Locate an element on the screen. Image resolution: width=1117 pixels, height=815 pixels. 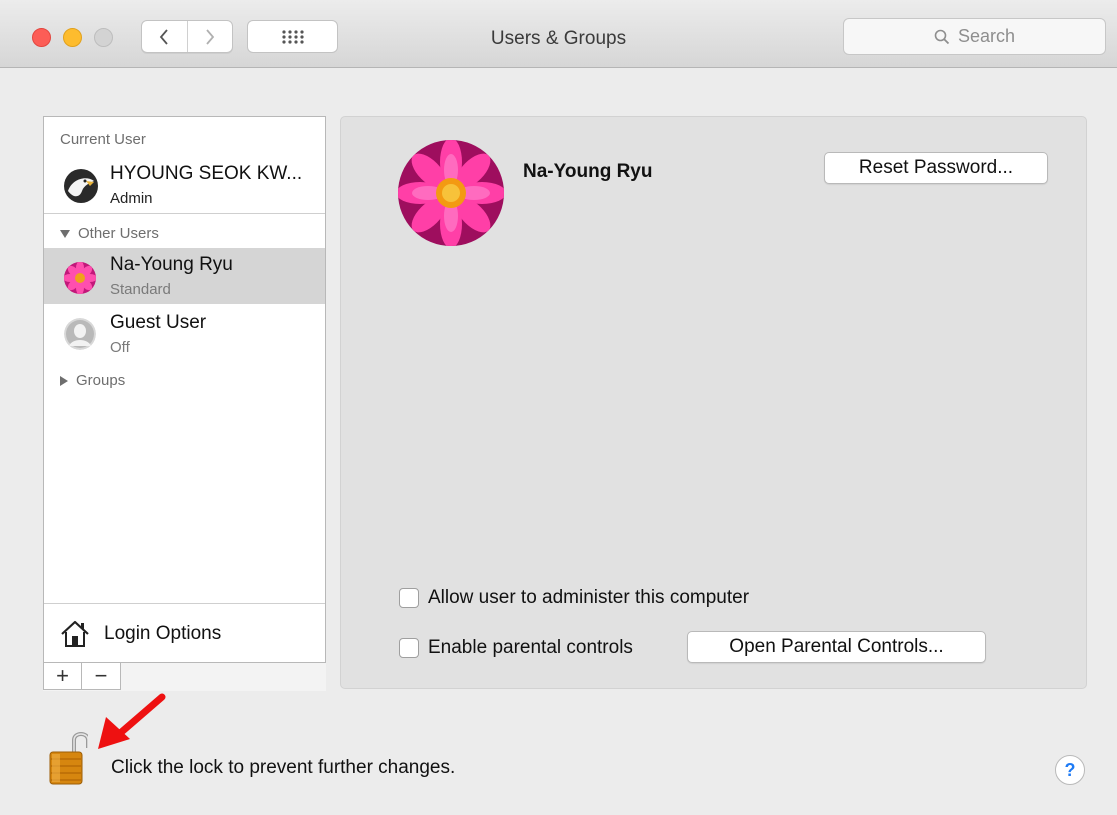
disclosure-down-icon is located at coordinates (65, 233).